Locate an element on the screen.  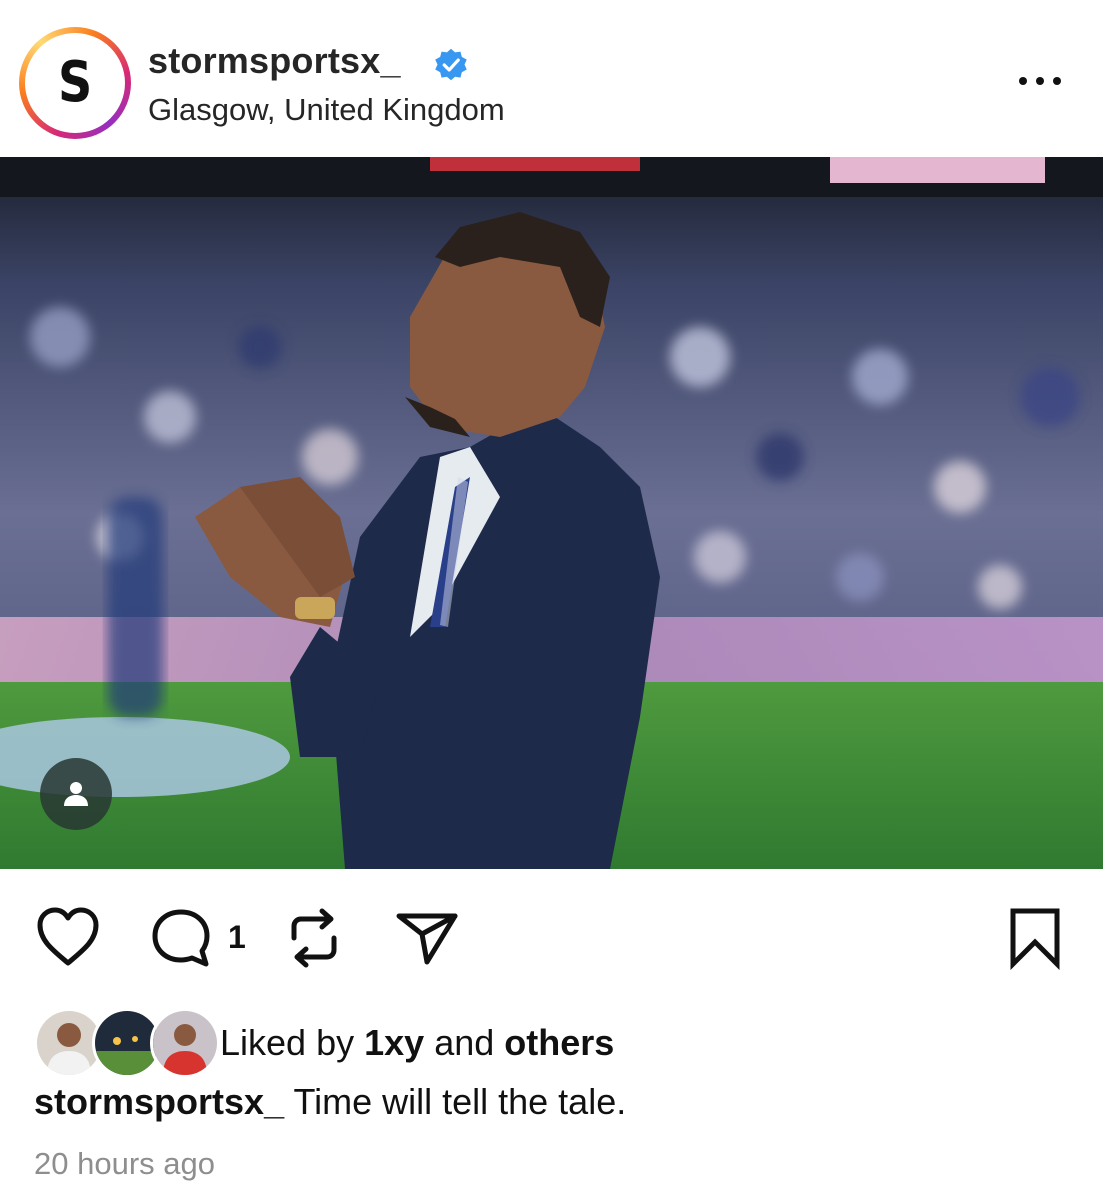
likes-connector: and is located at coordinates (464, 1042).